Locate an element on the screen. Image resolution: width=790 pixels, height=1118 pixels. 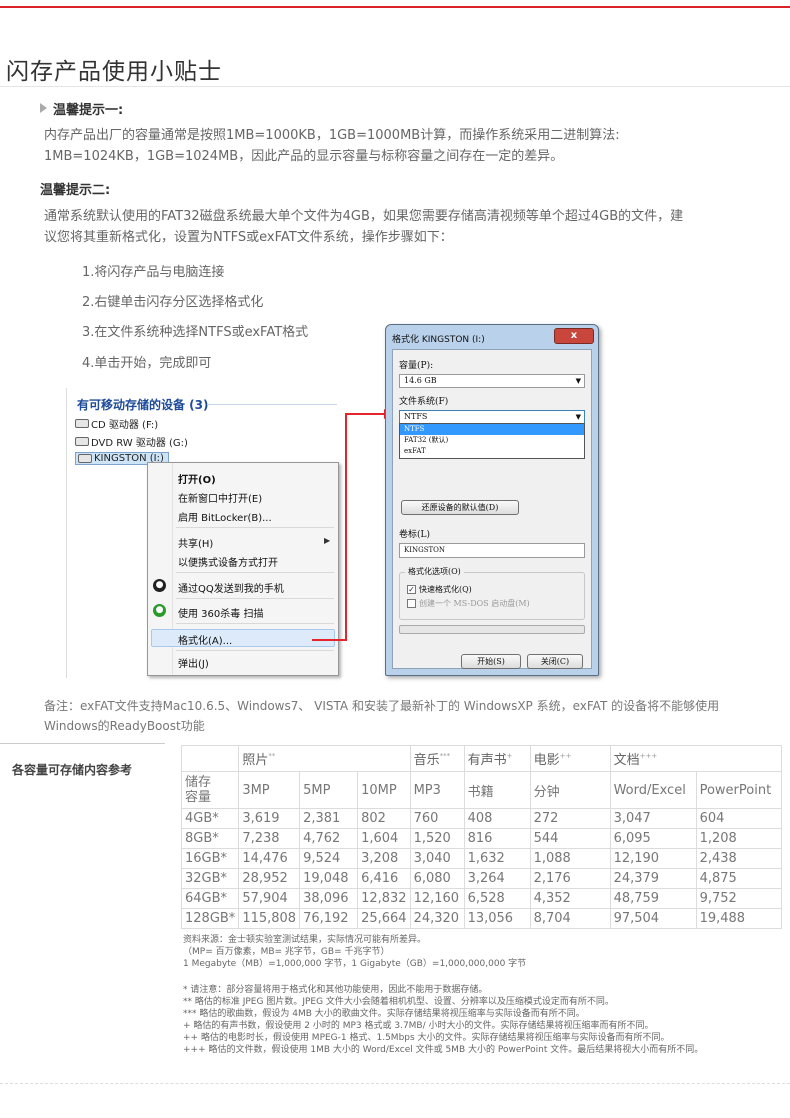
table-cell: 2,381 is located at coordinates (329, 818).